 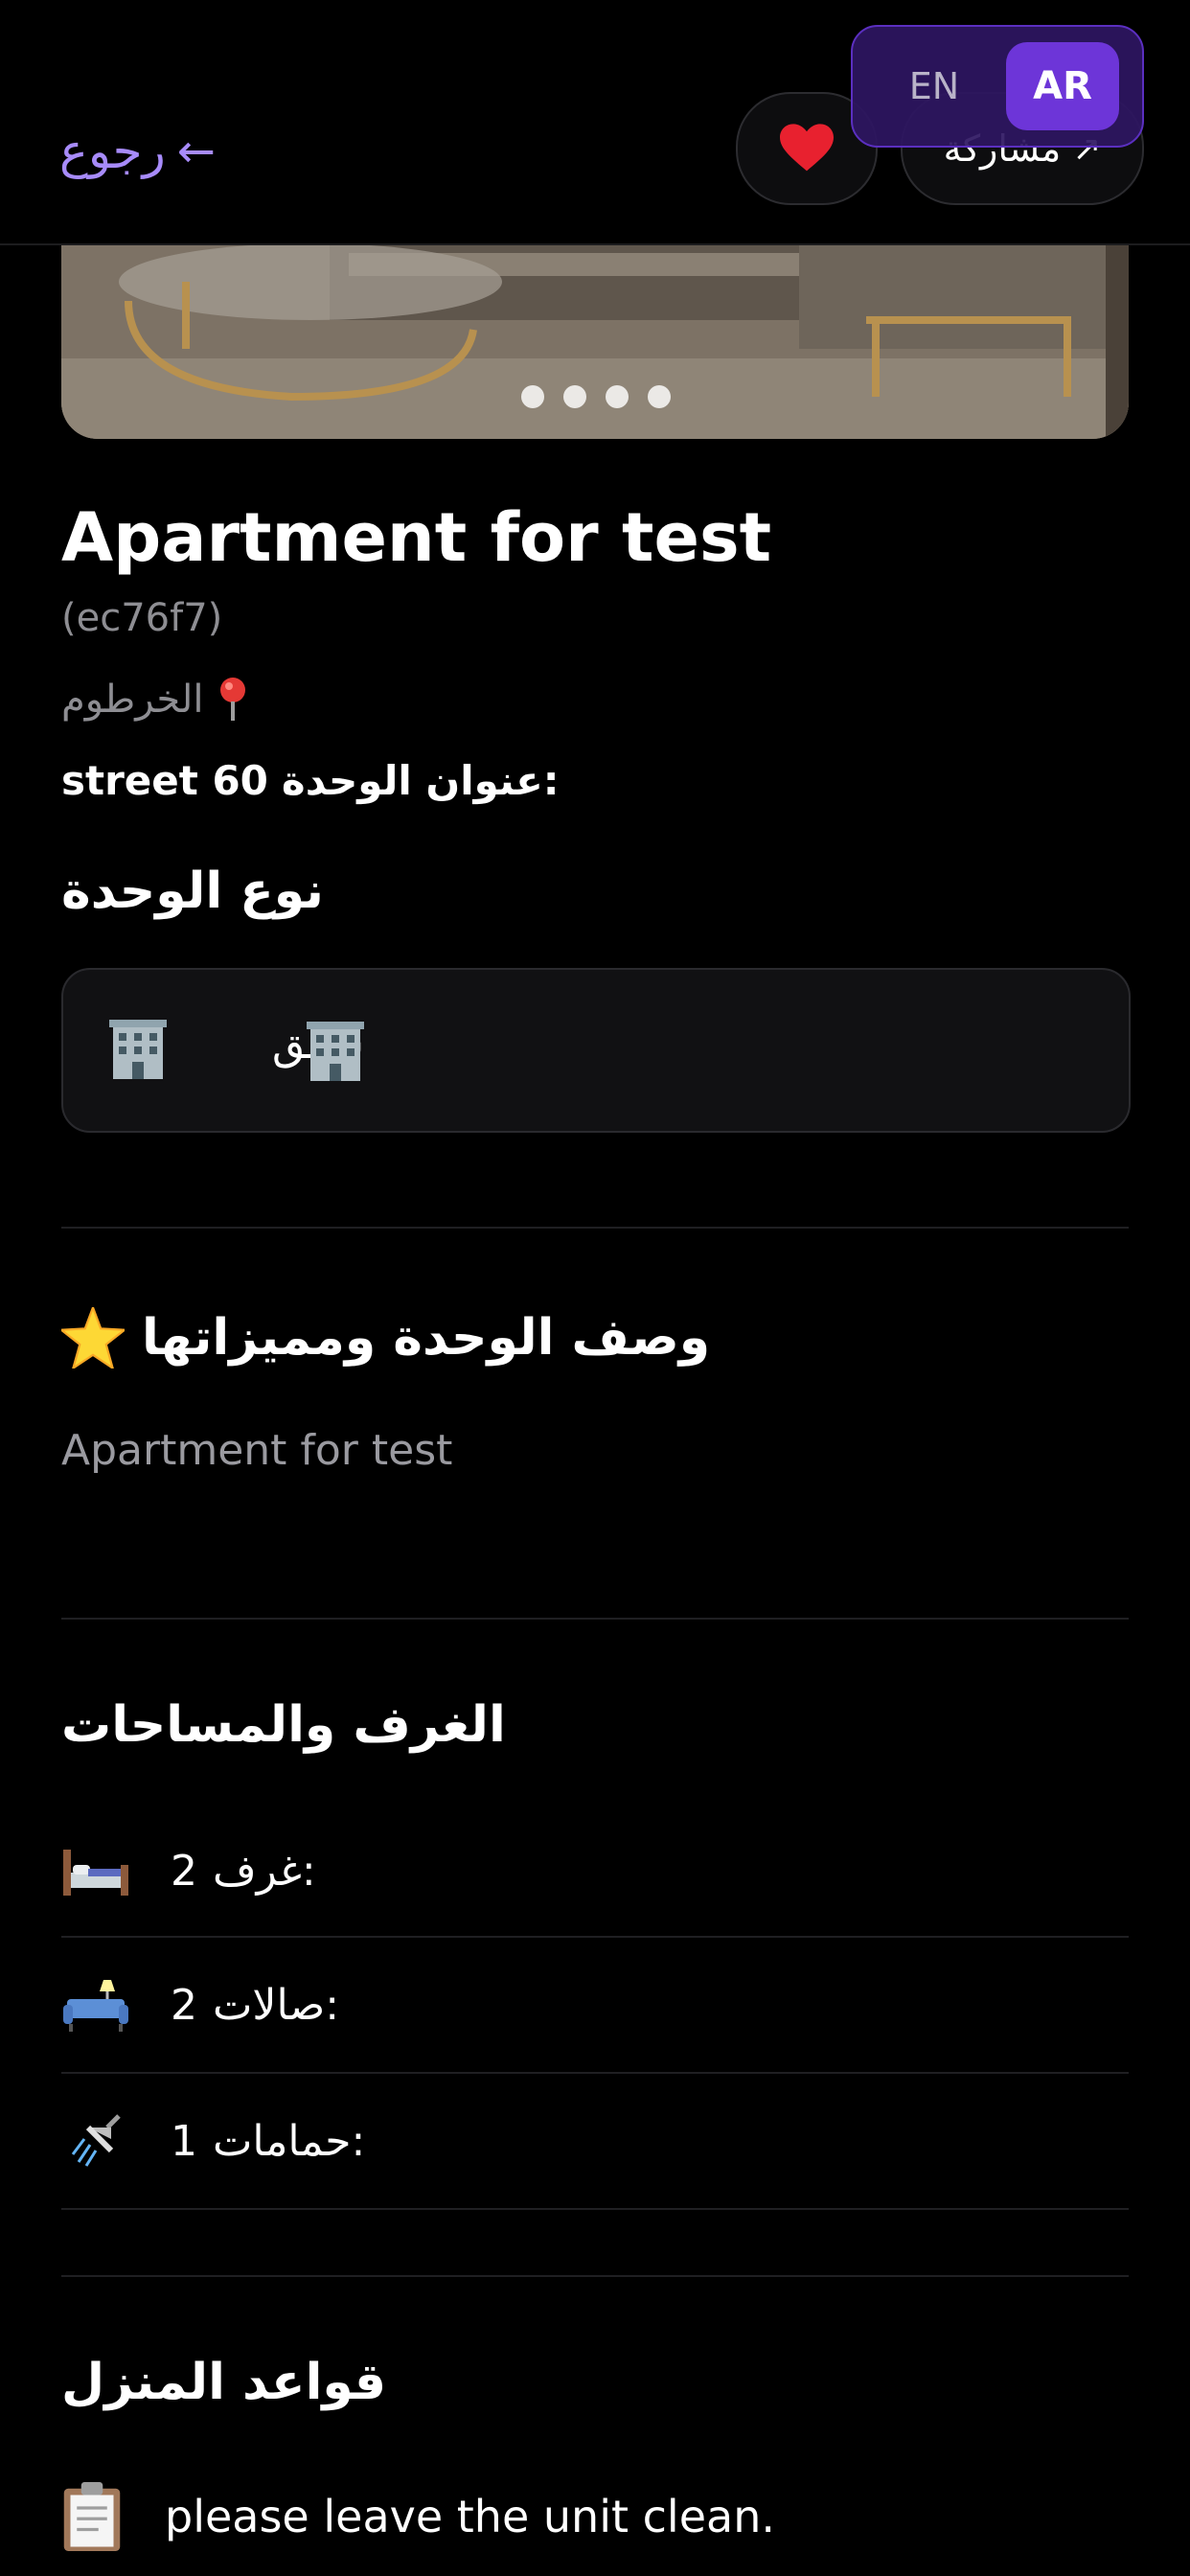 I want to click on language-toggle: EN AR, so click(x=998, y=86).